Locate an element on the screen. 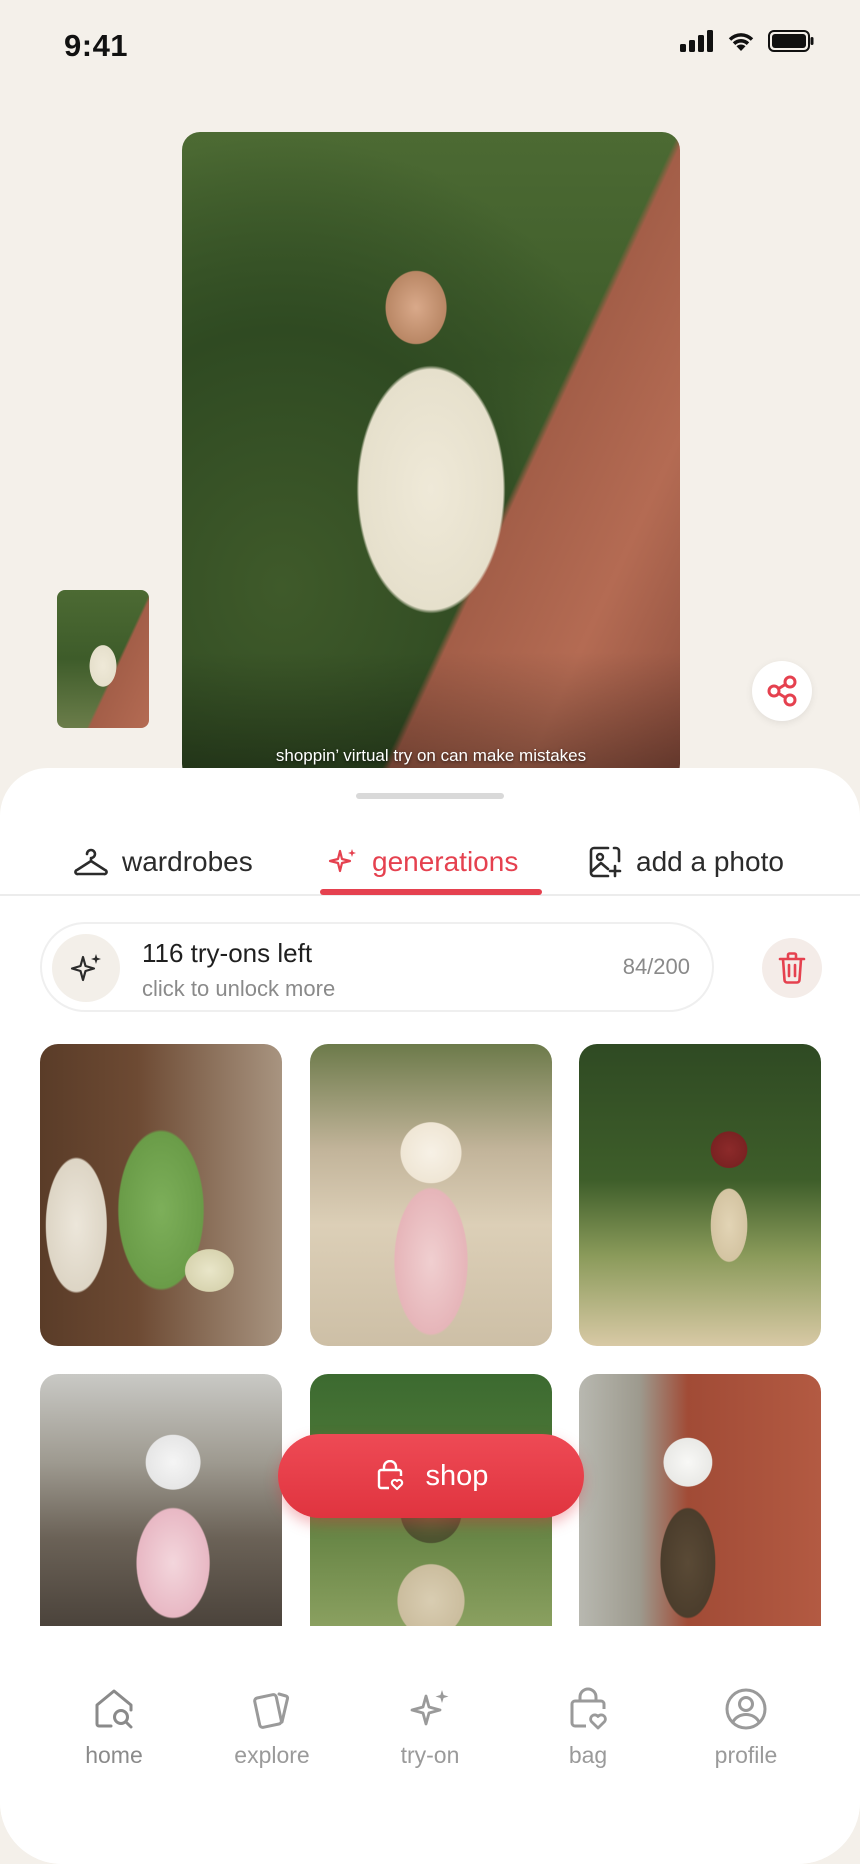 This screenshot has height=1864, width=860. profile-icon is located at coordinates (746, 1709).